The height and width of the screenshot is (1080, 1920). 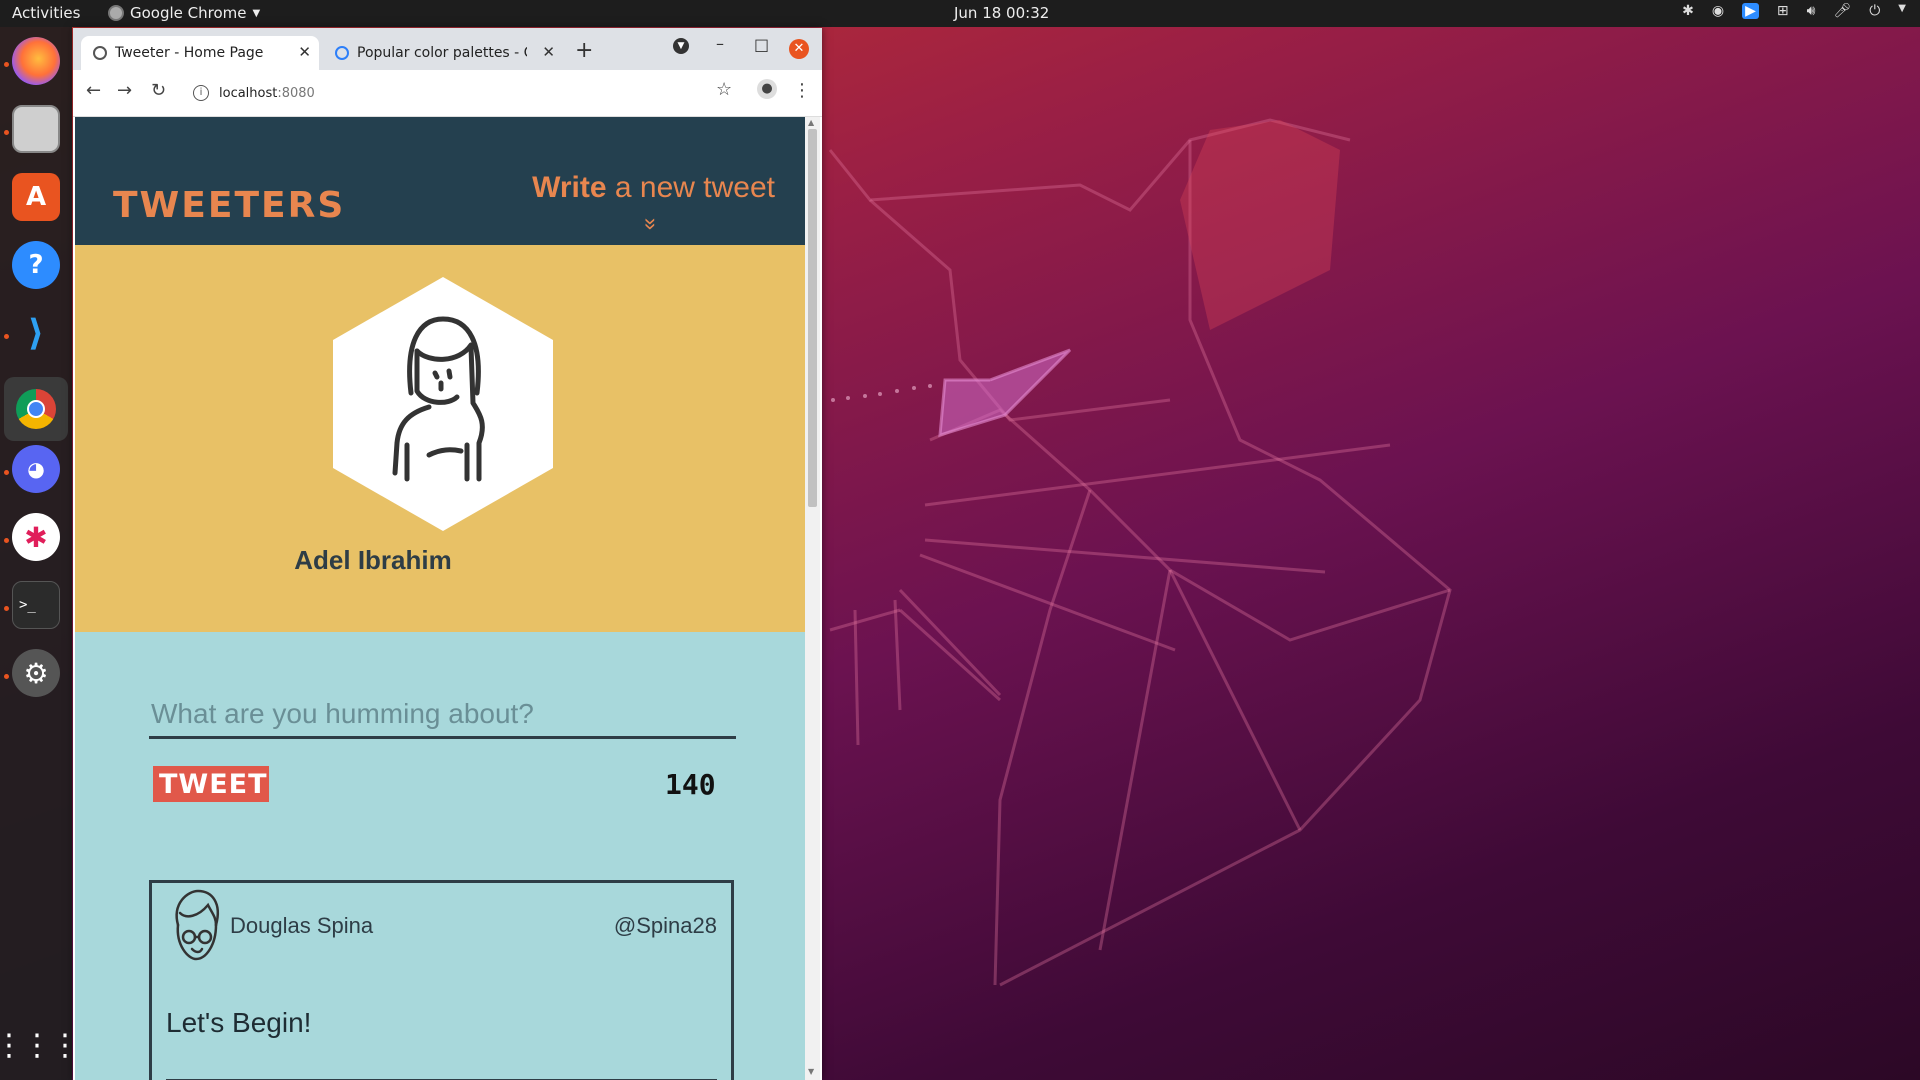 I want to click on tweet-text: Let's Begin!, so click(x=239, y=1022).